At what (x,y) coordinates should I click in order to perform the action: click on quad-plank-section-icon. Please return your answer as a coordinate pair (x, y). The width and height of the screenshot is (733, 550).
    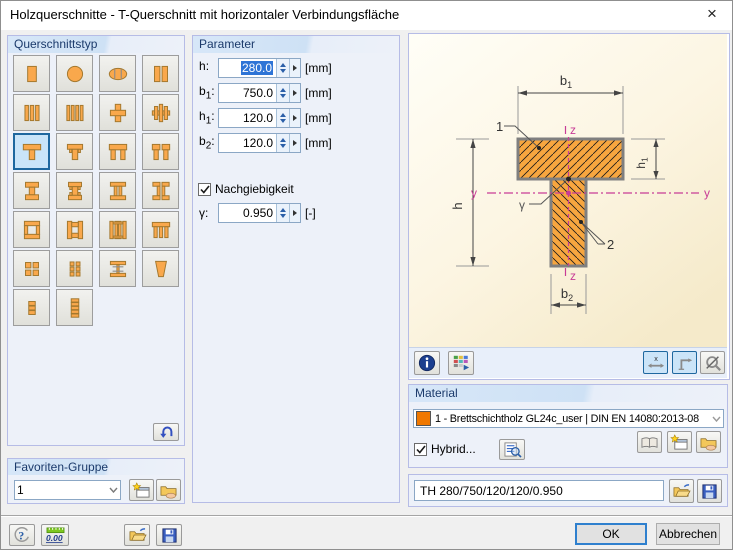
    Looking at the image, I should click on (74, 112).